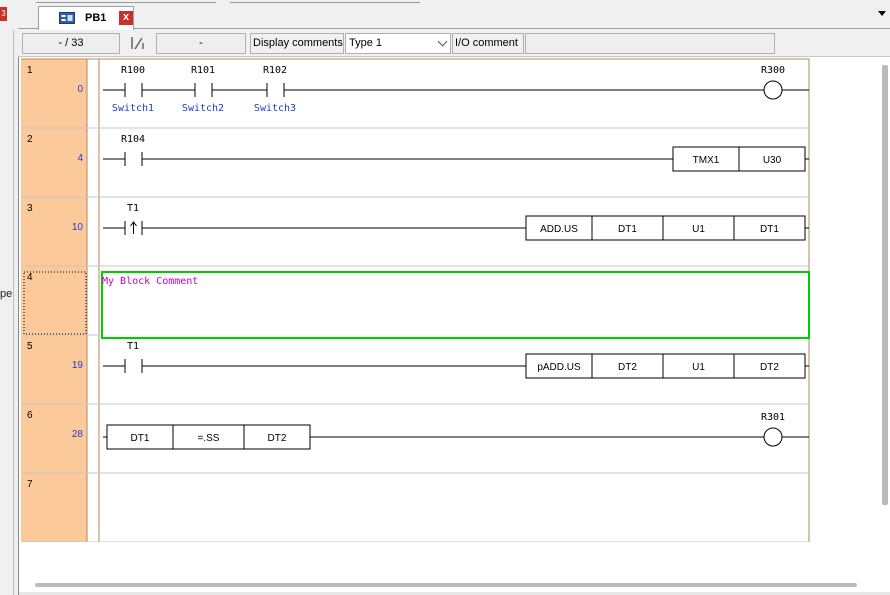 Image resolution: width=890 pixels, height=595 pixels. Describe the element at coordinates (415, 373) in the screenshot. I see `rung-5: 5 19 T1 pADD.US DT2 U1 DT2` at that location.